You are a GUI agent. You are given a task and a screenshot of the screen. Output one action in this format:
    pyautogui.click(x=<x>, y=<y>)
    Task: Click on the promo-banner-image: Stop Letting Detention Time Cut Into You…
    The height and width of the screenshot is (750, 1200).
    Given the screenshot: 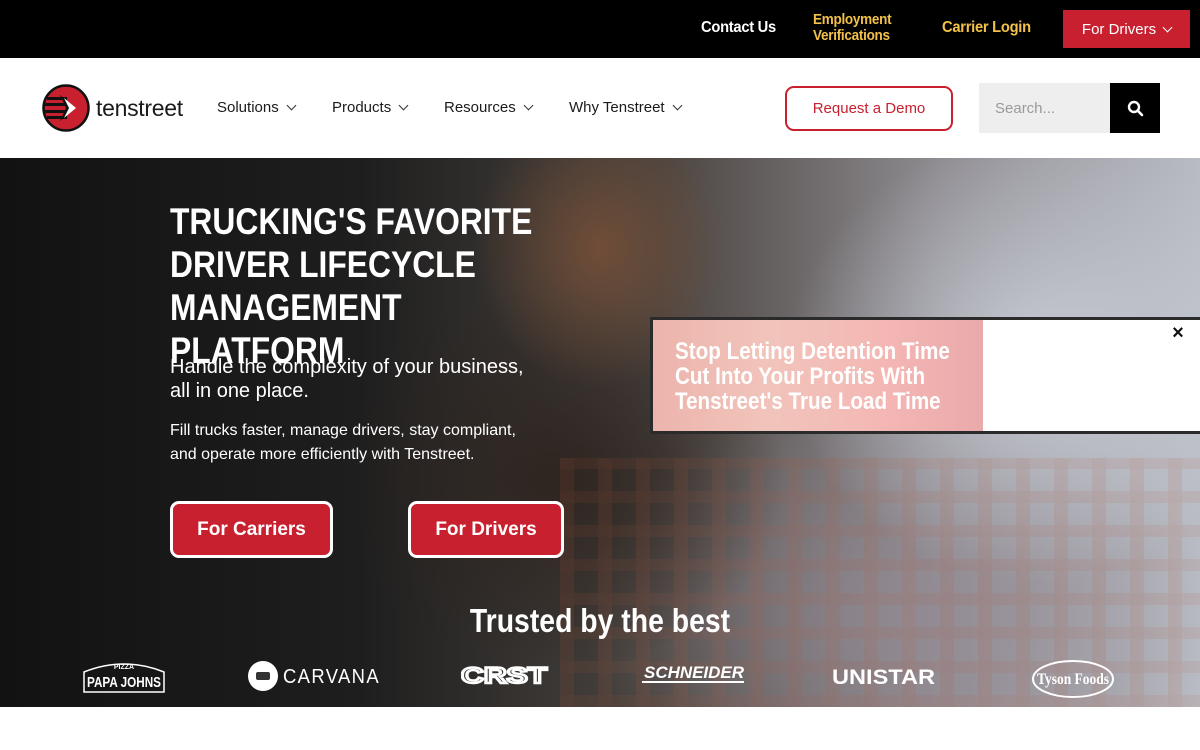 What is the action you would take?
    pyautogui.click(x=818, y=375)
    